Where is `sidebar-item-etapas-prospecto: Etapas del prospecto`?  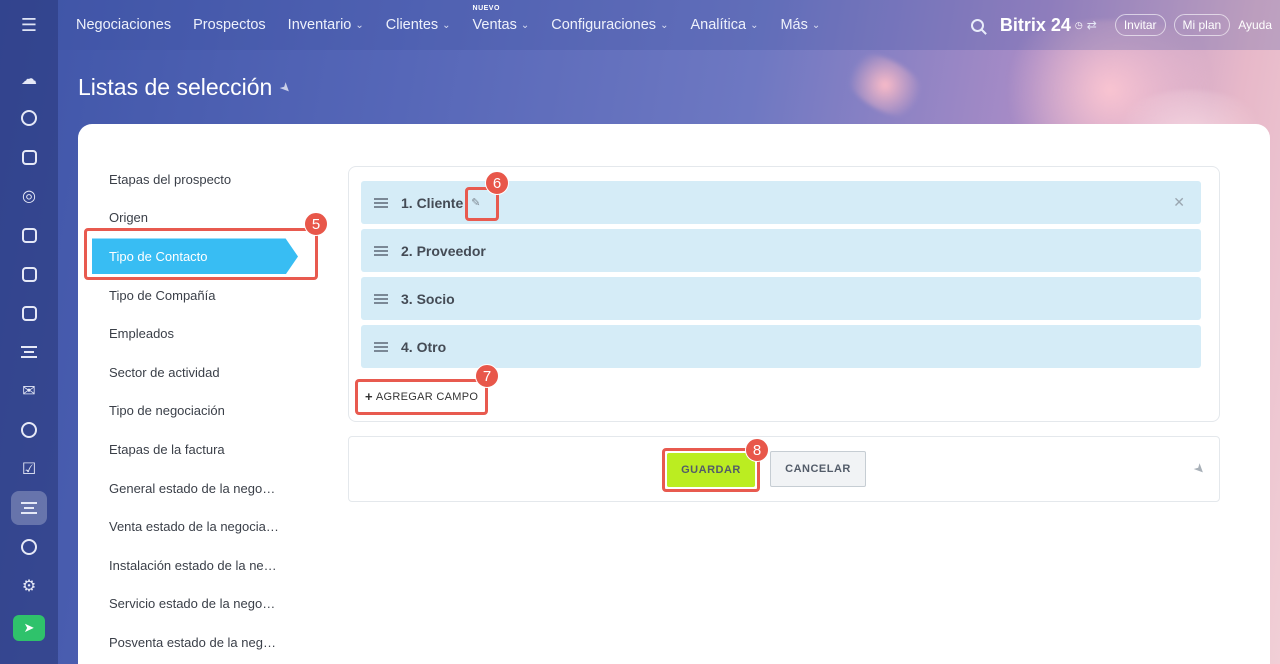 sidebar-item-etapas-prospecto: Etapas del prospecto is located at coordinates (198, 179).